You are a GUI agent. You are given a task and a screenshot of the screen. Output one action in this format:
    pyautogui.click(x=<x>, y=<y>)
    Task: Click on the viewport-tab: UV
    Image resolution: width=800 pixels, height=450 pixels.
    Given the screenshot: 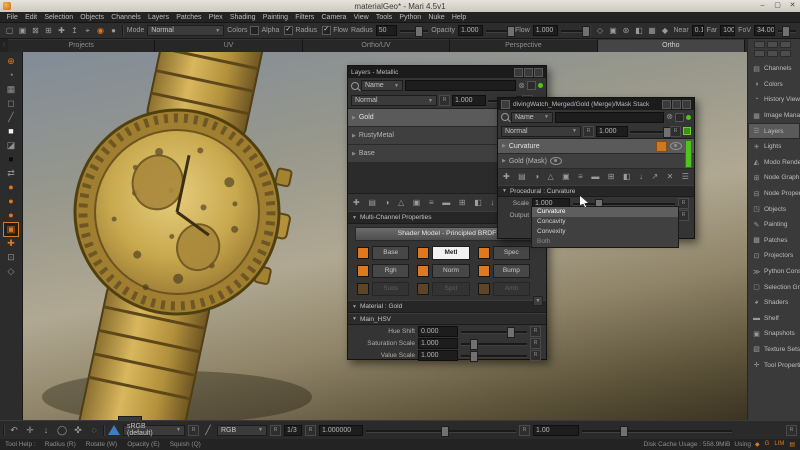 What is the action you would take?
    pyautogui.click(x=229, y=45)
    